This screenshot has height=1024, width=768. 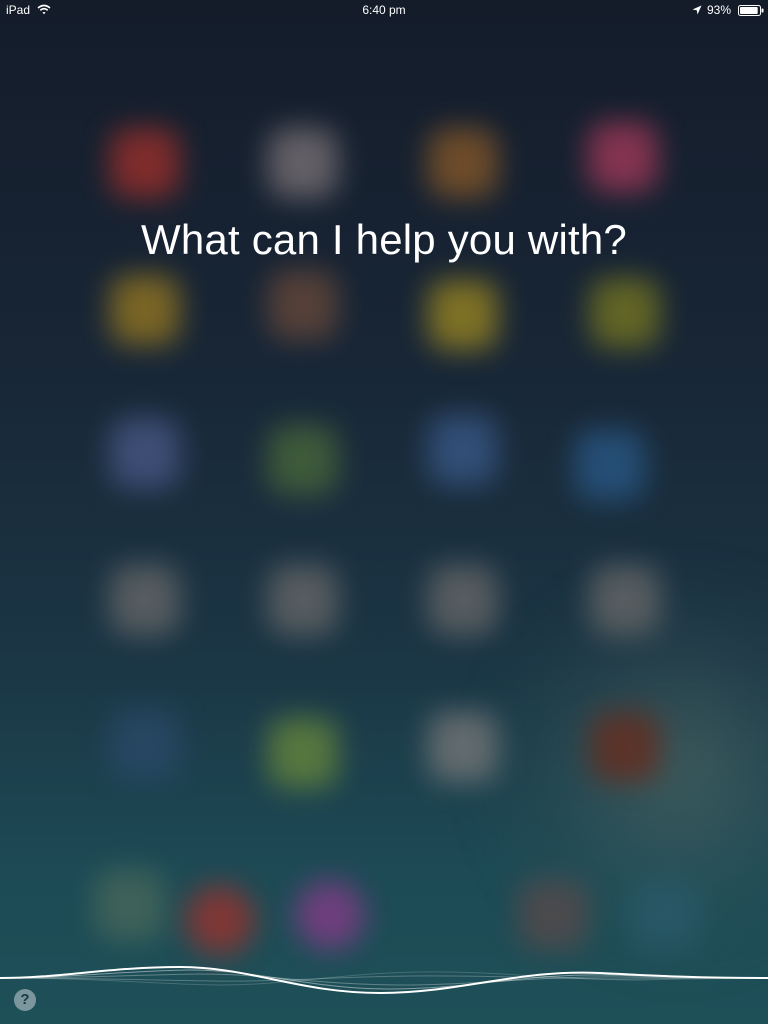 What do you see at coordinates (25, 1000) in the screenshot?
I see `help-button: ?` at bounding box center [25, 1000].